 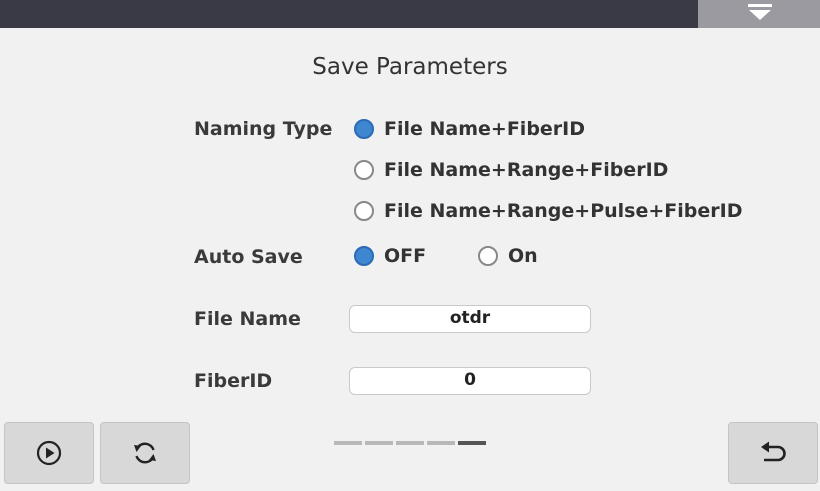 What do you see at coordinates (410, 67) in the screenshot?
I see `page-title: Save Parameters` at bounding box center [410, 67].